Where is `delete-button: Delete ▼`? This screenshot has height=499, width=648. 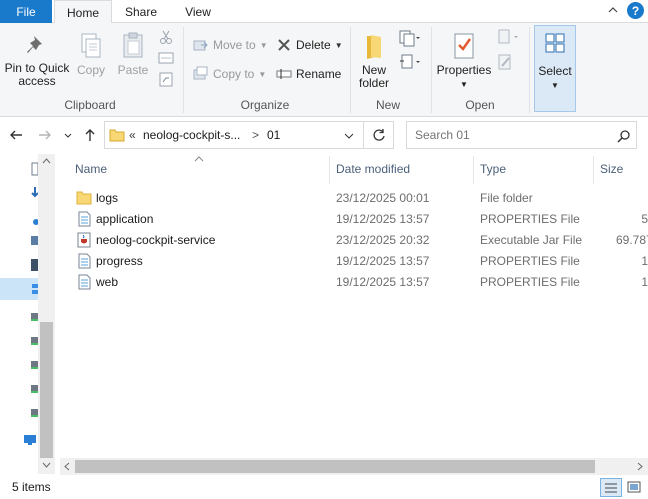 delete-button: Delete ▼ is located at coordinates (309, 45).